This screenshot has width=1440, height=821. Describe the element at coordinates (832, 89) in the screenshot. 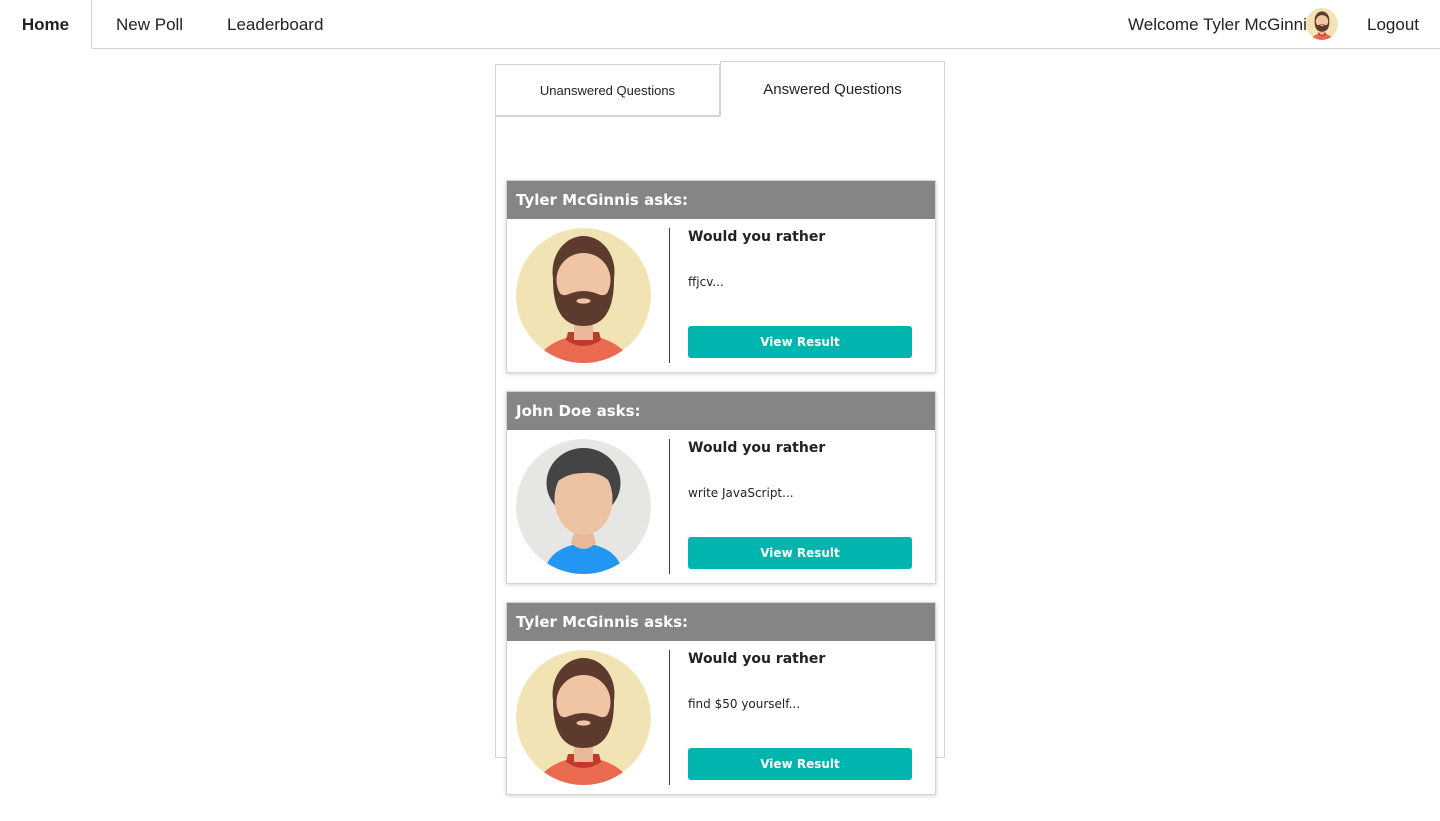

I see `tab-answered-questions: Answered Questions` at that location.